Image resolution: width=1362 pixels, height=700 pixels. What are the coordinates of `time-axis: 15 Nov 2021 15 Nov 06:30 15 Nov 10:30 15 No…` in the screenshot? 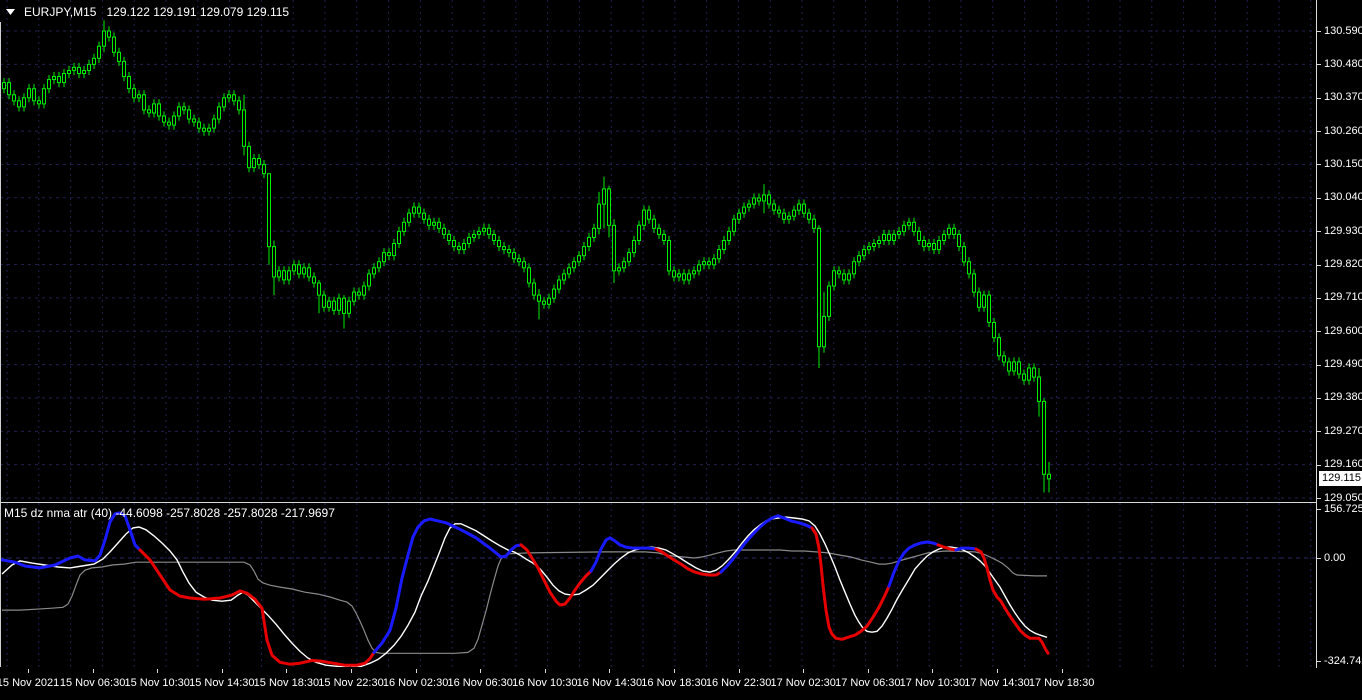 It's located at (681, 684).